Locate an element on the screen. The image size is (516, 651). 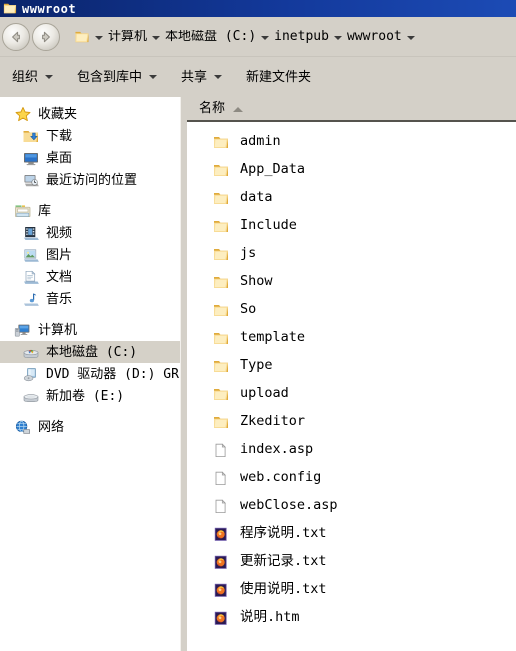
new-folder-button: 新建文件夹 is located at coordinates (281, 77).